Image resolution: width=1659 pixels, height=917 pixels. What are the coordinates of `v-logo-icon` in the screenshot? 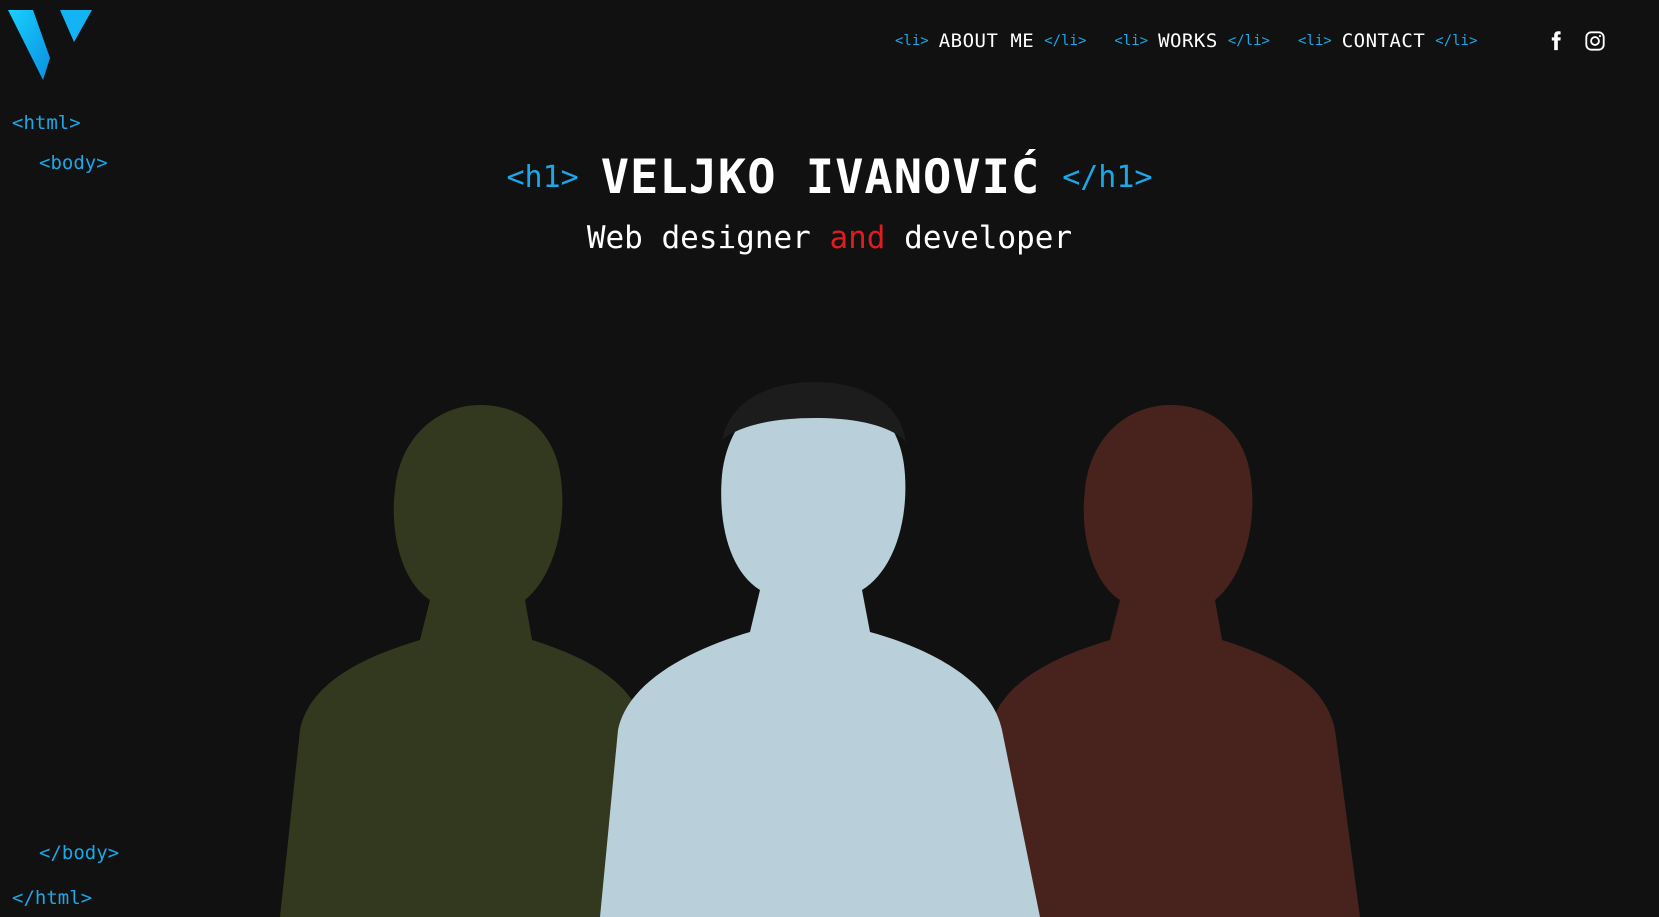 It's located at (51, 46).